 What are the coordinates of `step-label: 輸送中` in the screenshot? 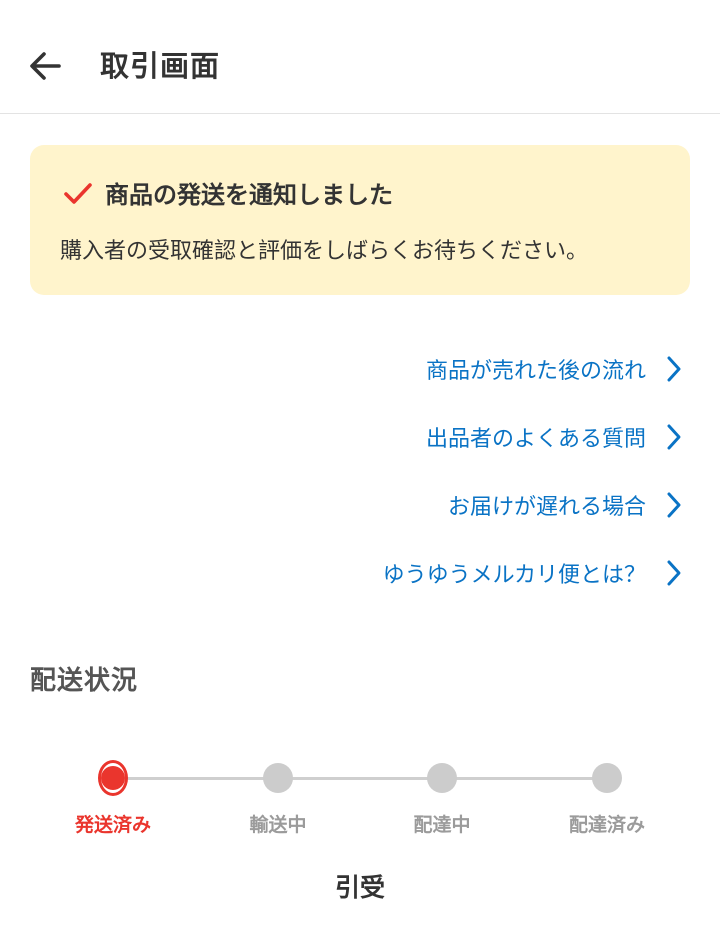 It's located at (278, 825).